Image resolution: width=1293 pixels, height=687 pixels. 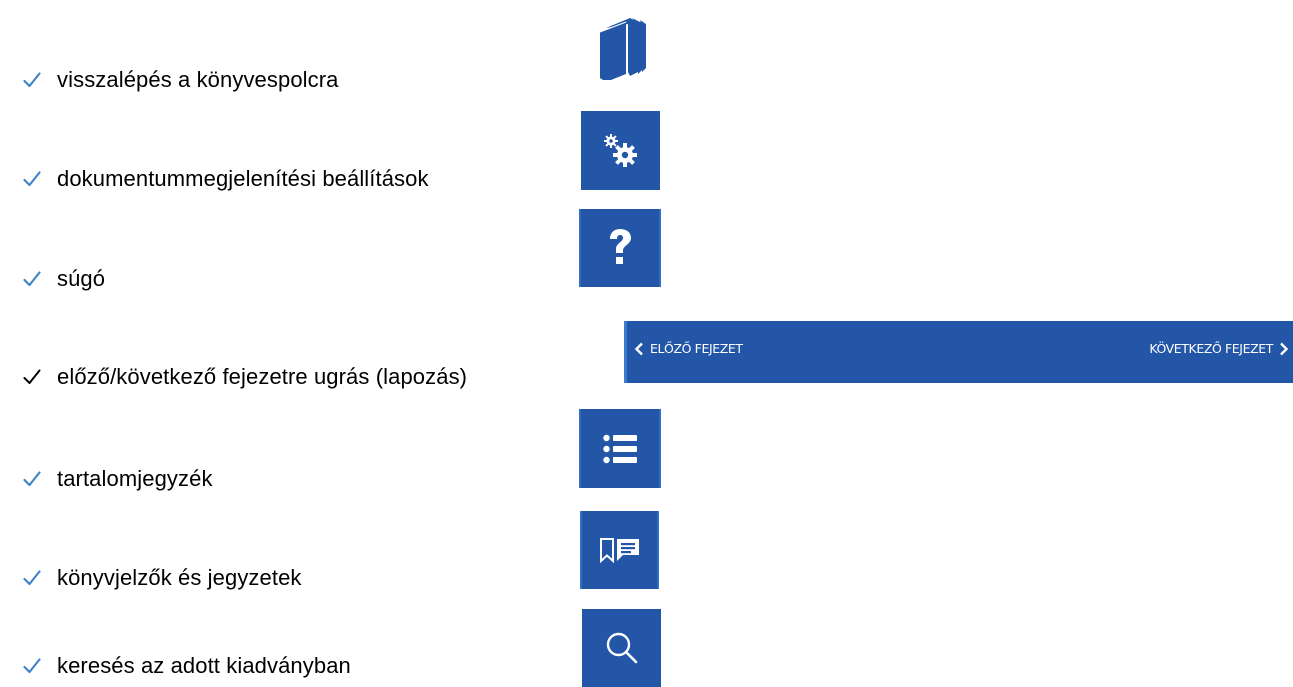 I want to click on search-button, so click(x=621, y=648).